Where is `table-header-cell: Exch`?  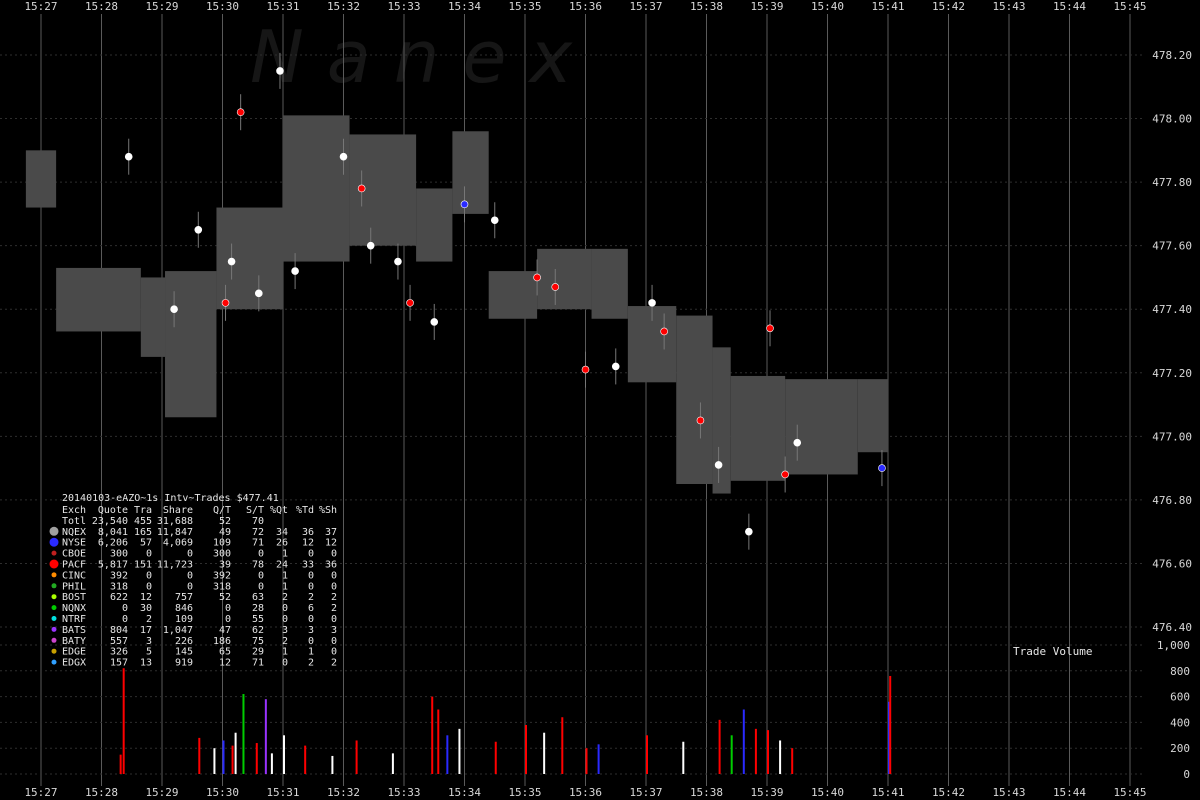
table-header-cell: Exch is located at coordinates (74, 510).